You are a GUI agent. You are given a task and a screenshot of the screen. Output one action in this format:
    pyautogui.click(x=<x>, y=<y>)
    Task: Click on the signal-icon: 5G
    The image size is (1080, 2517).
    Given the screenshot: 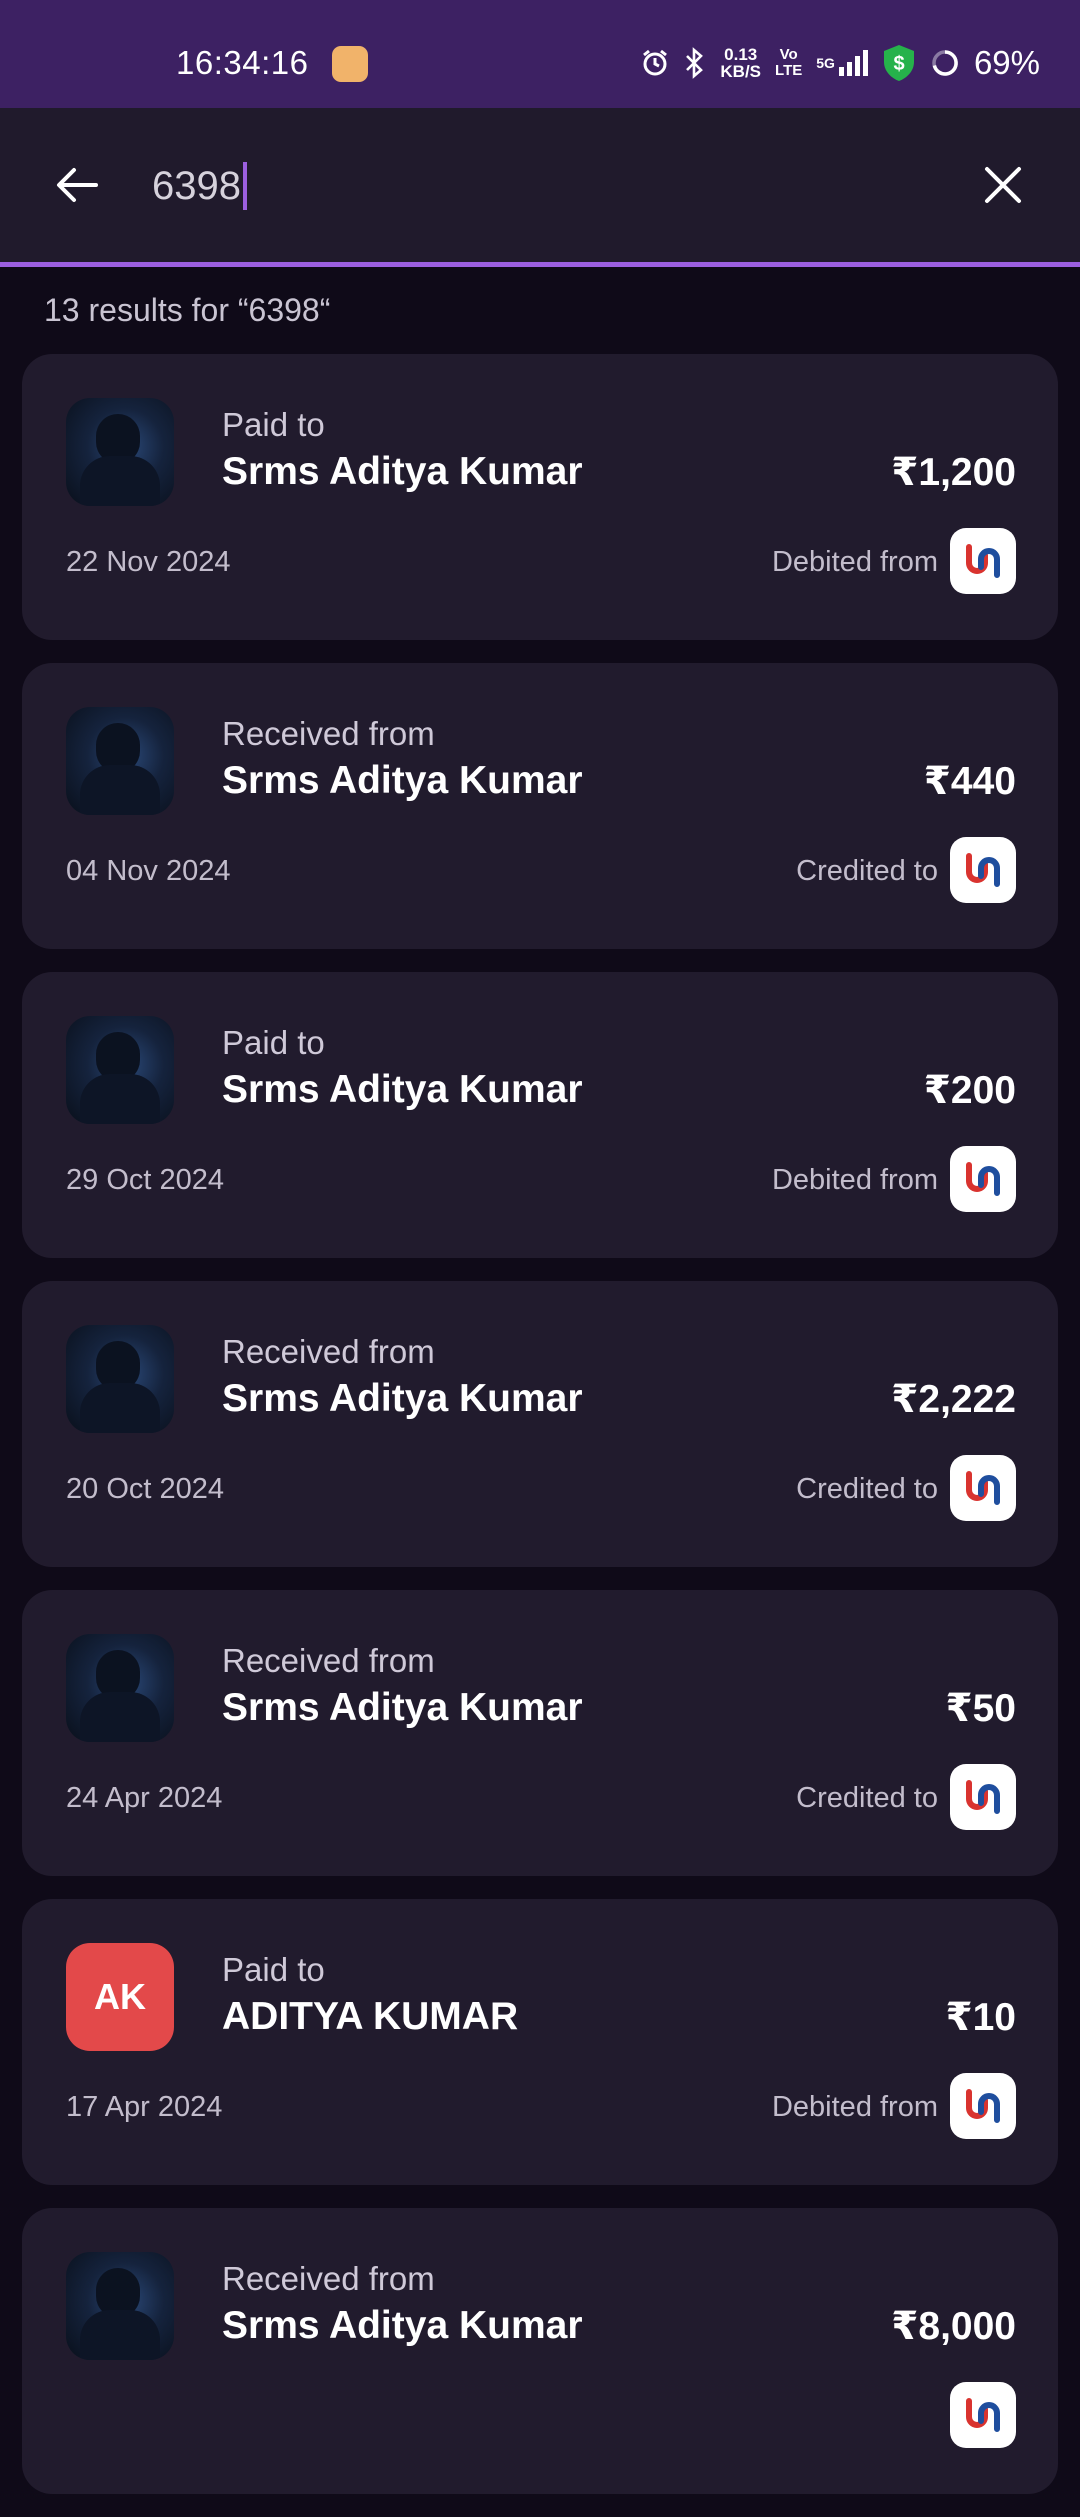 What is the action you would take?
    pyautogui.click(x=842, y=63)
    